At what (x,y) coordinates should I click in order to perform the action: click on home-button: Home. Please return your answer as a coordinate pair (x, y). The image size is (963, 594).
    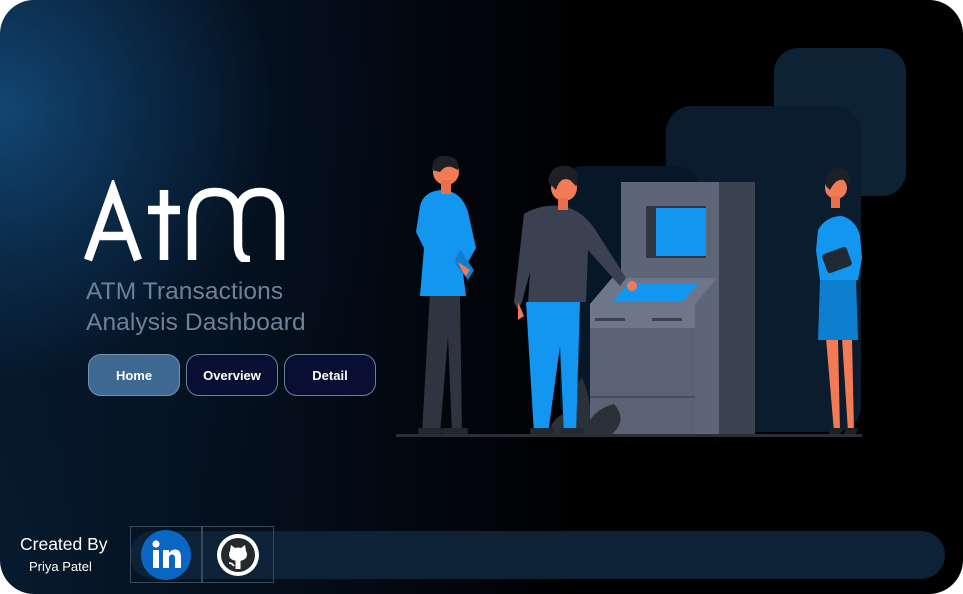
    Looking at the image, I should click on (134, 375).